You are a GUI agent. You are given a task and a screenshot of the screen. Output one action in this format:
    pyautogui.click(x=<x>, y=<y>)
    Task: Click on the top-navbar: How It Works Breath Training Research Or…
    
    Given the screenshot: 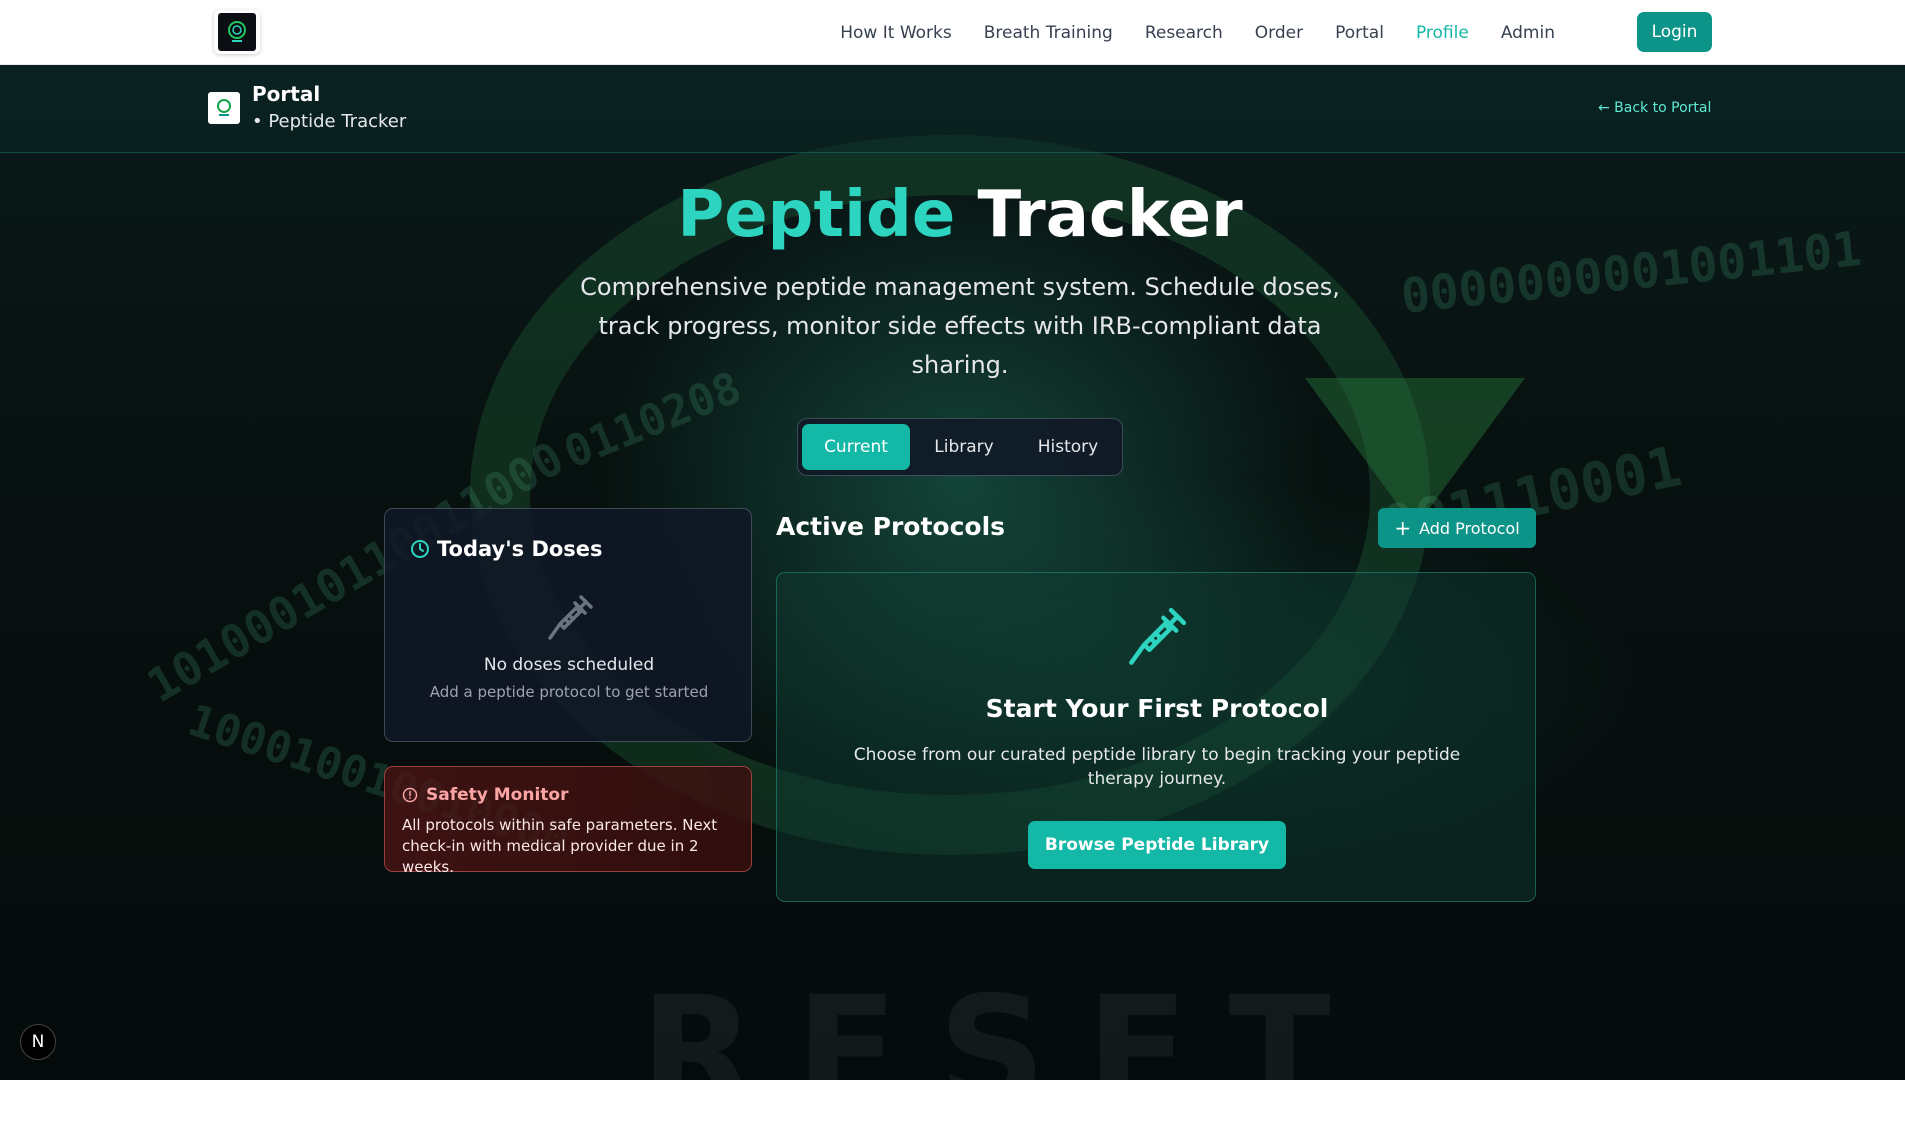 What is the action you would take?
    pyautogui.click(x=952, y=32)
    